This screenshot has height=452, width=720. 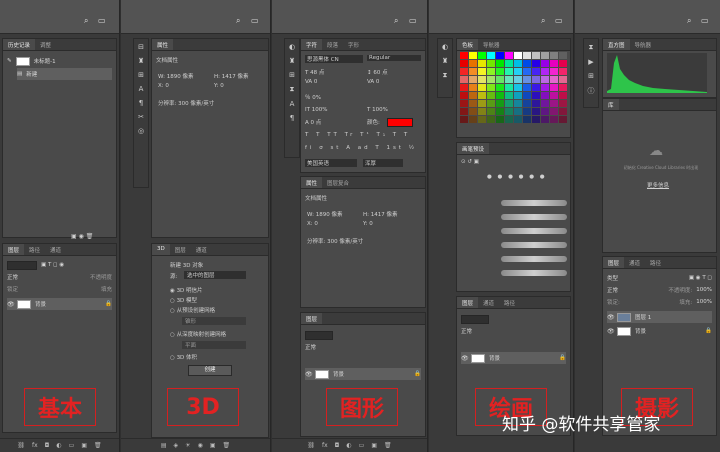 I want to click on tab-paragraph: 段落, so click(x=332, y=44).